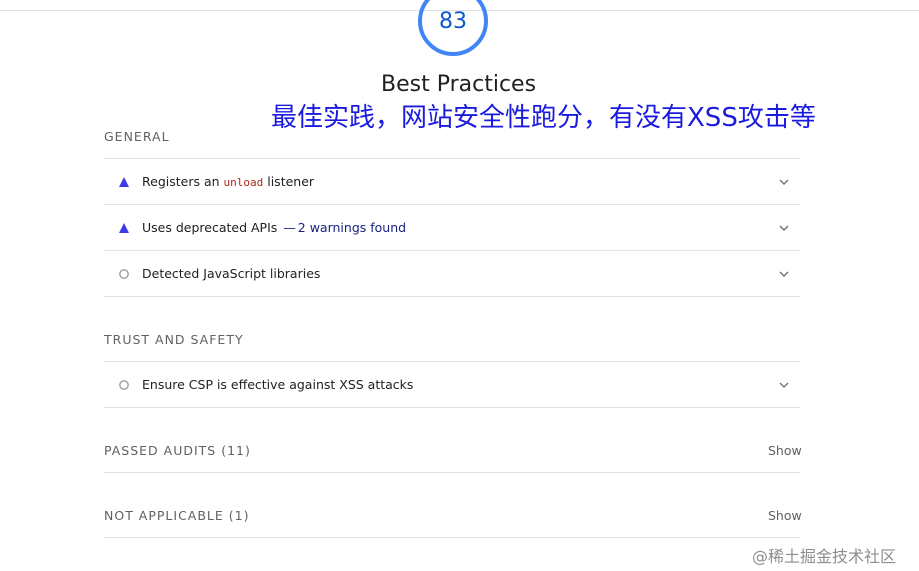 The width and height of the screenshot is (919, 571). I want to click on watermark: @稀土掘金技术社区, so click(824, 556).